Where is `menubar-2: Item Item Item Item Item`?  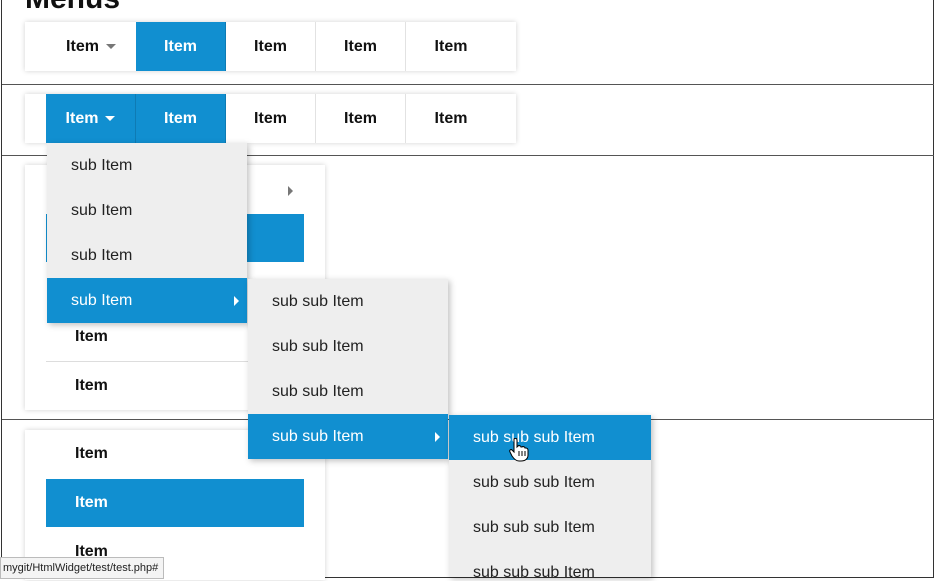 menubar-2: Item Item Item Item Item is located at coordinates (270, 118).